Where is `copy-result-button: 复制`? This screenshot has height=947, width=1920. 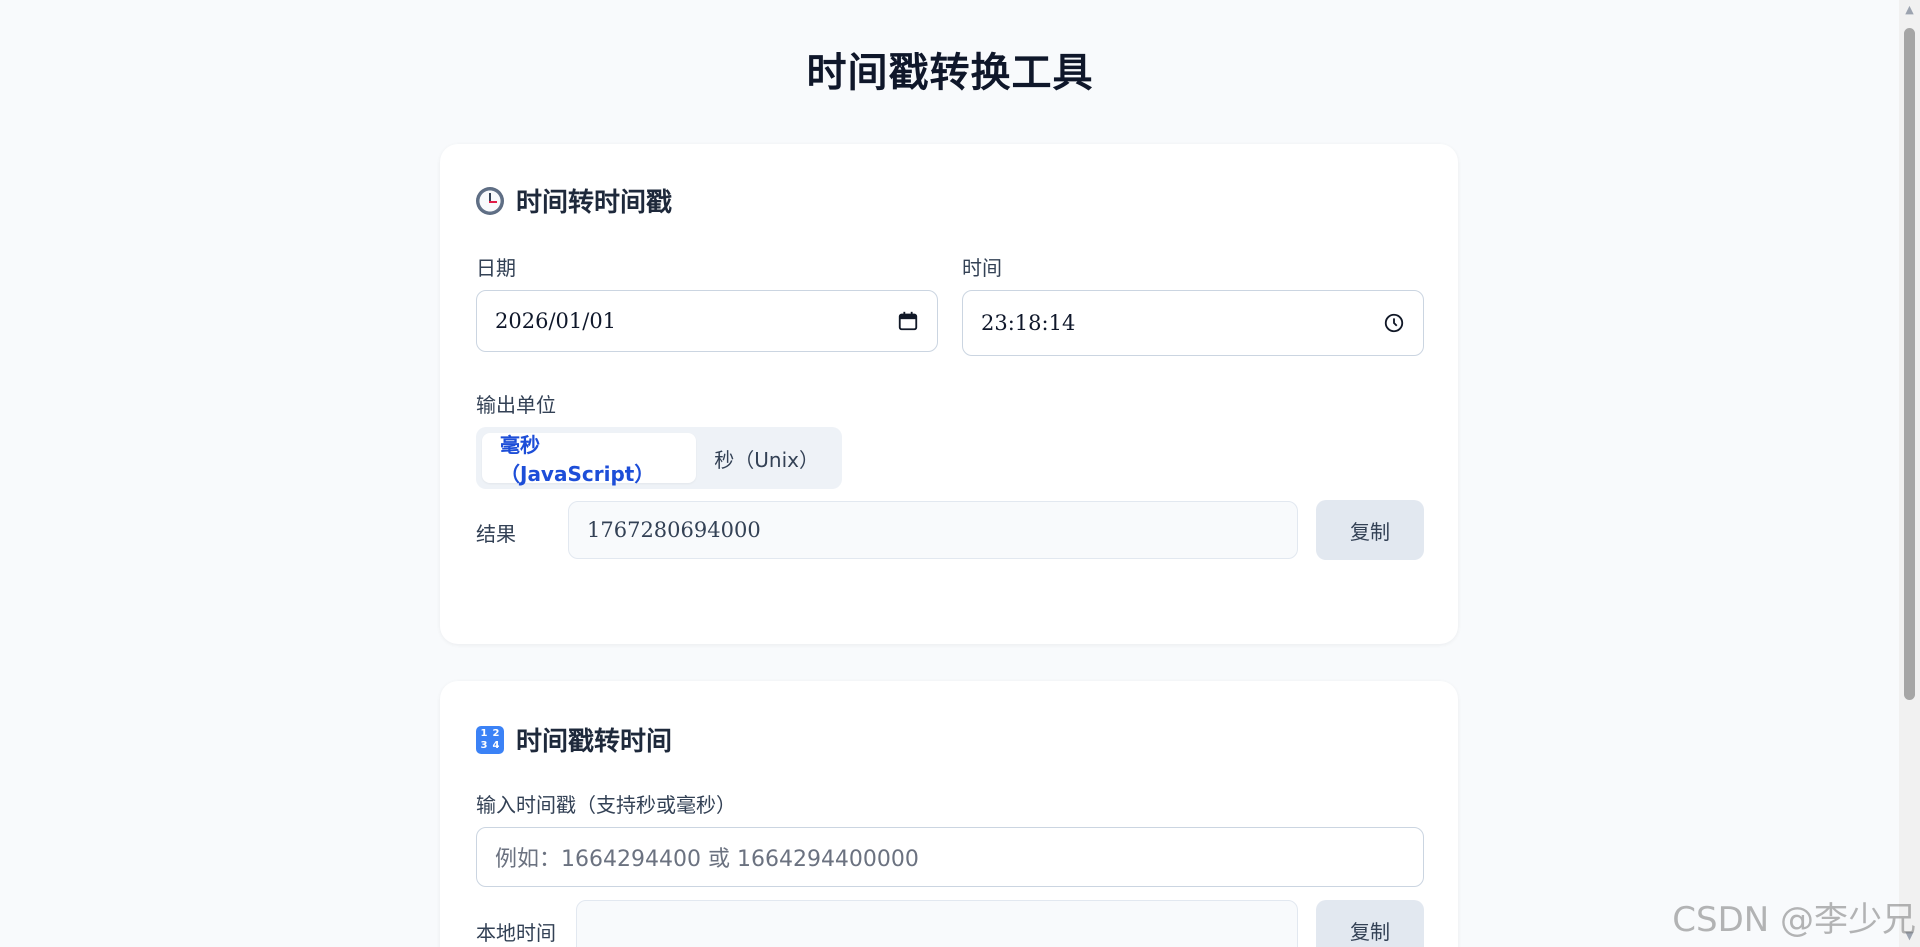 copy-result-button: 复制 is located at coordinates (1370, 530).